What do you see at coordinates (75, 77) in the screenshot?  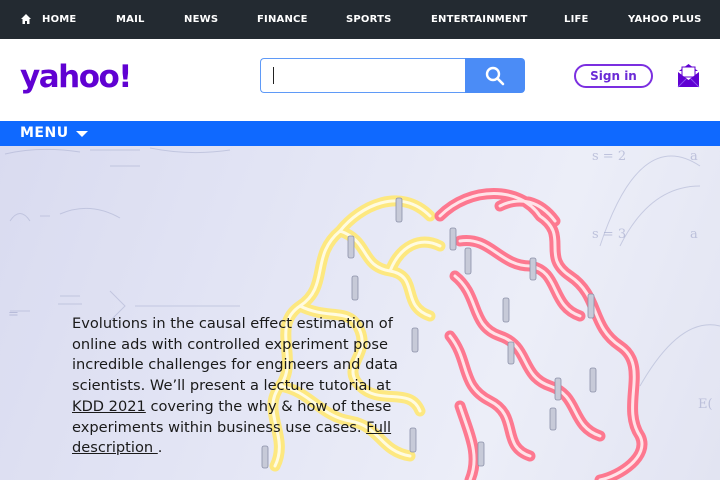 I see `logo-text: yahoo!` at bounding box center [75, 77].